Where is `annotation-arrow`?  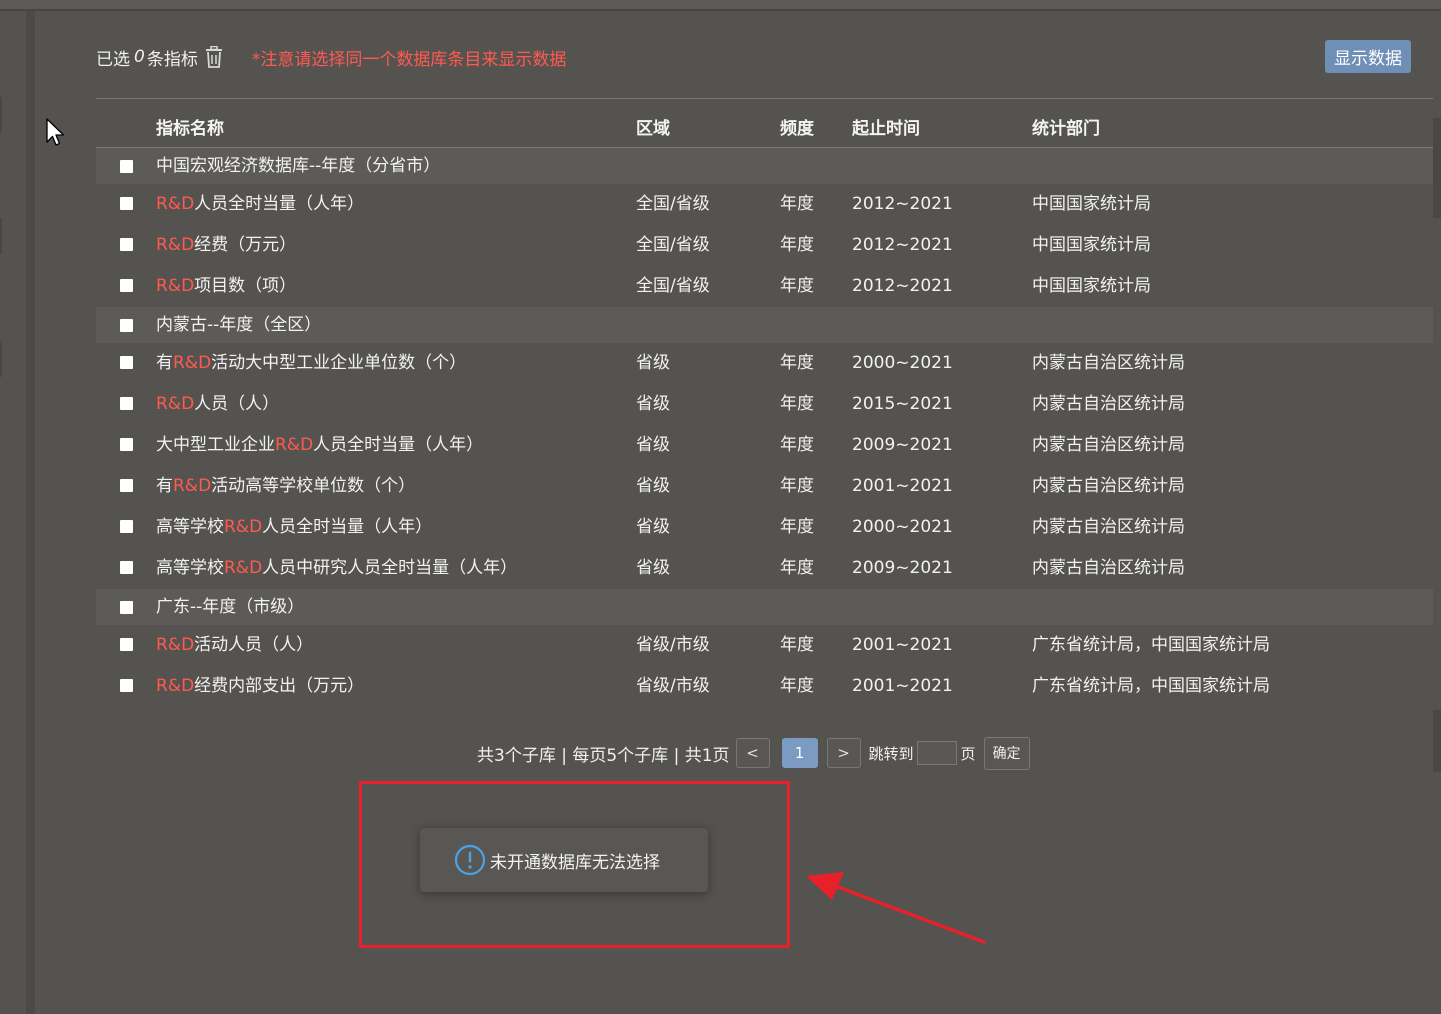 annotation-arrow is located at coordinates (896, 908).